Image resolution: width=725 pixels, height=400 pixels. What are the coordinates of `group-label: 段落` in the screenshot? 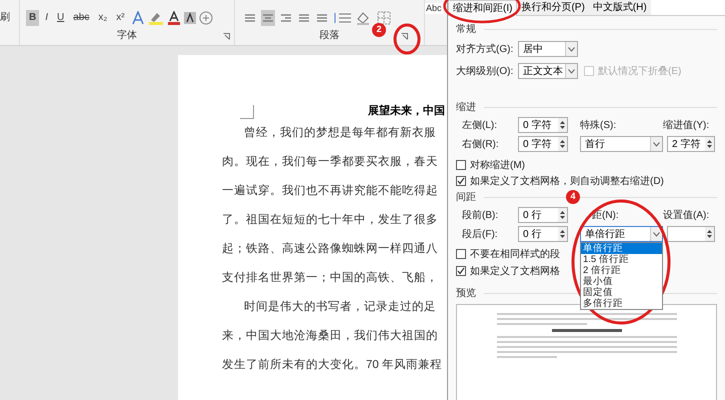 It's located at (330, 35).